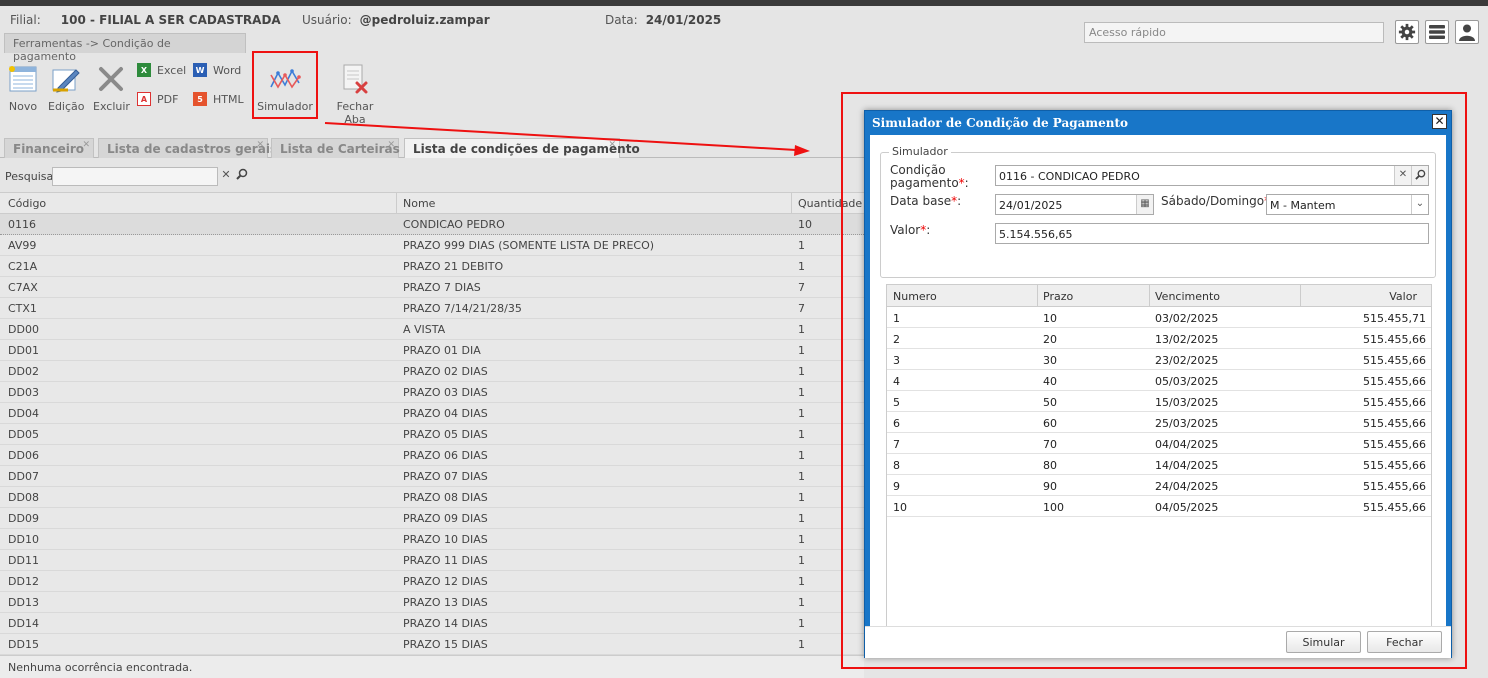 This screenshot has height=678, width=1488. I want to click on table-row: 2 20 13/02/2025 515.455,66, so click(1159, 338).